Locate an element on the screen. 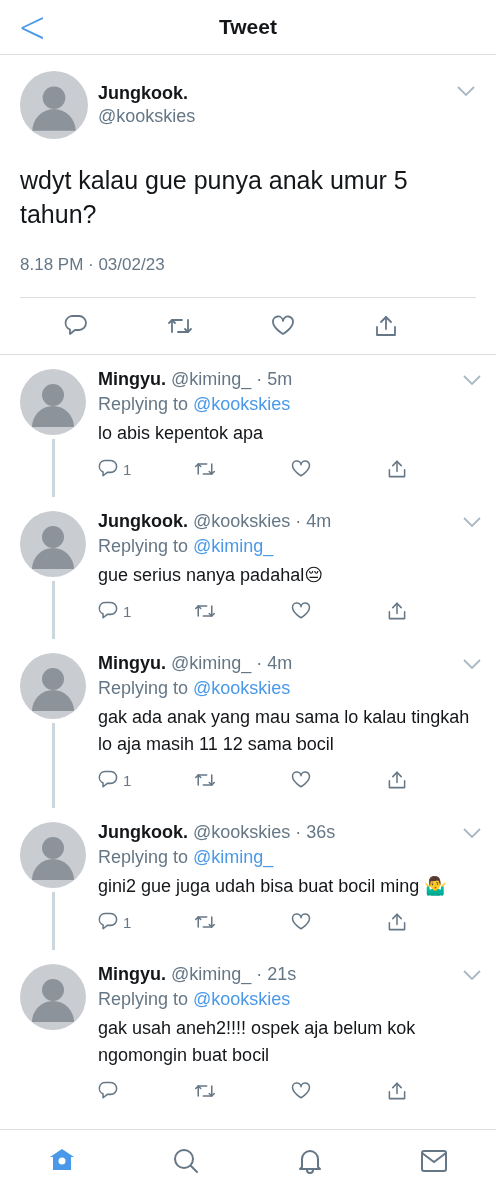  username-and-time: @kiming_ · 21s is located at coordinates (234, 974).